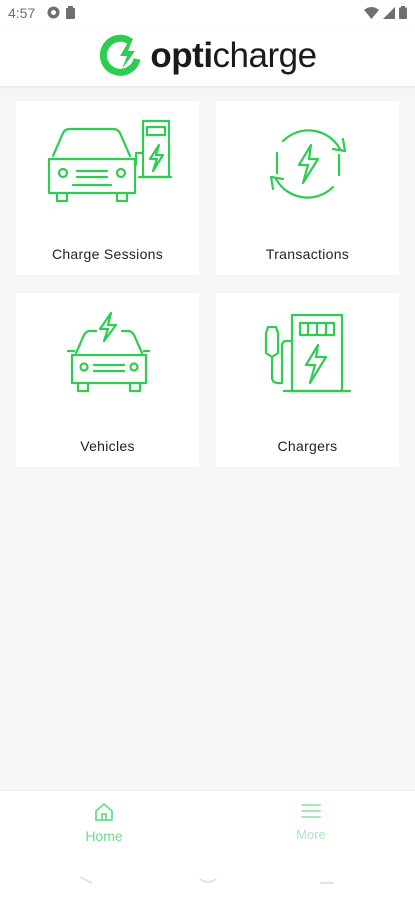 Image resolution: width=415 pixels, height=900 pixels. Describe the element at coordinates (22, 13) in the screenshot. I see `status-time: 4:57` at that location.